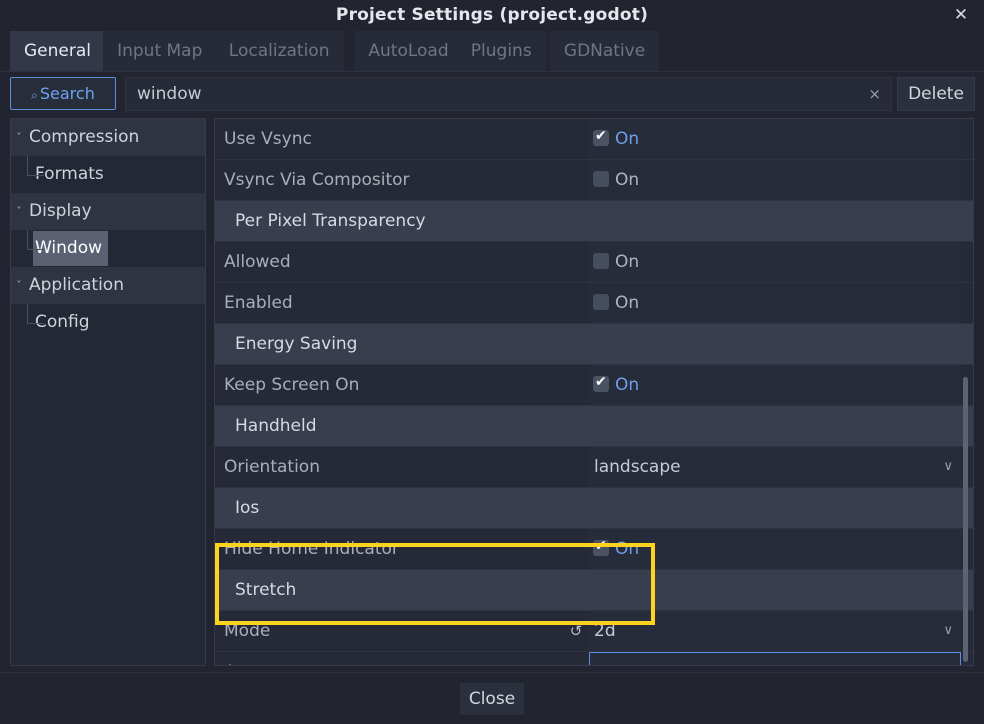  I want to click on property-label: Energy Saving, so click(296, 344).